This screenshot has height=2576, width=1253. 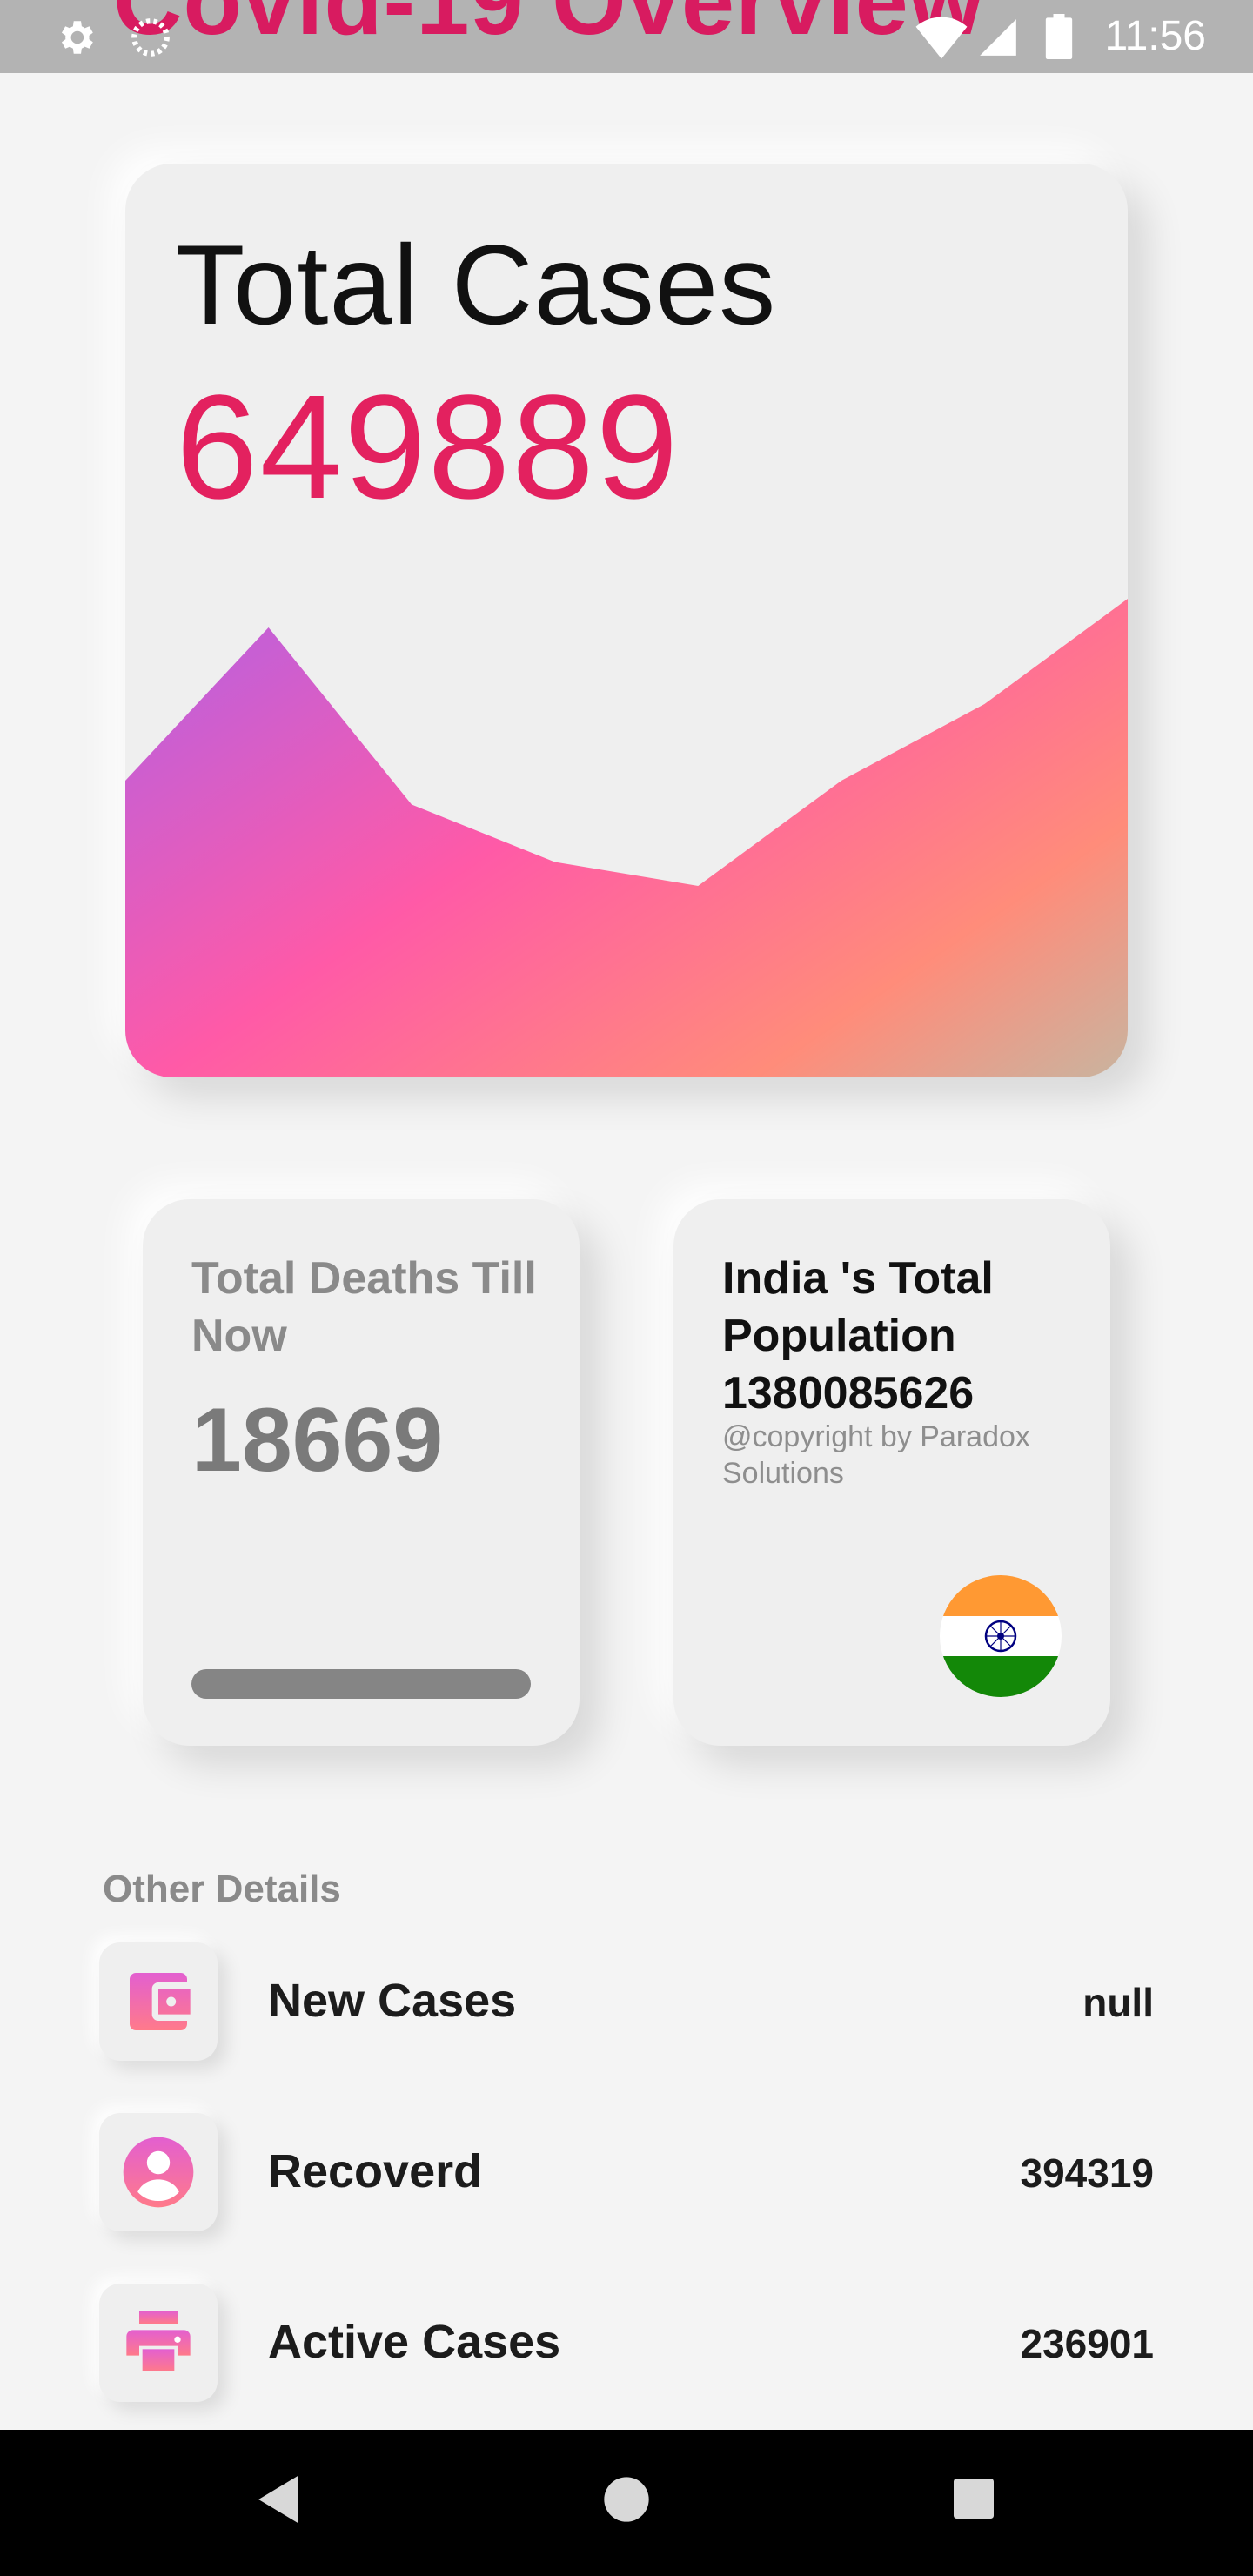 What do you see at coordinates (77, 37) in the screenshot?
I see `settings-icon` at bounding box center [77, 37].